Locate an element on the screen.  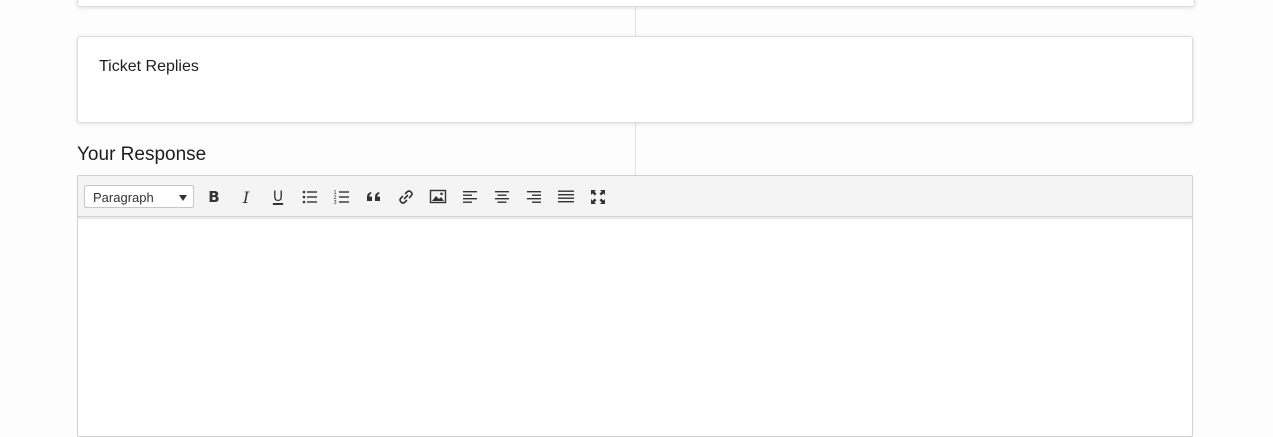
numbered-list-icon: 1 2 3 is located at coordinates (341, 198).